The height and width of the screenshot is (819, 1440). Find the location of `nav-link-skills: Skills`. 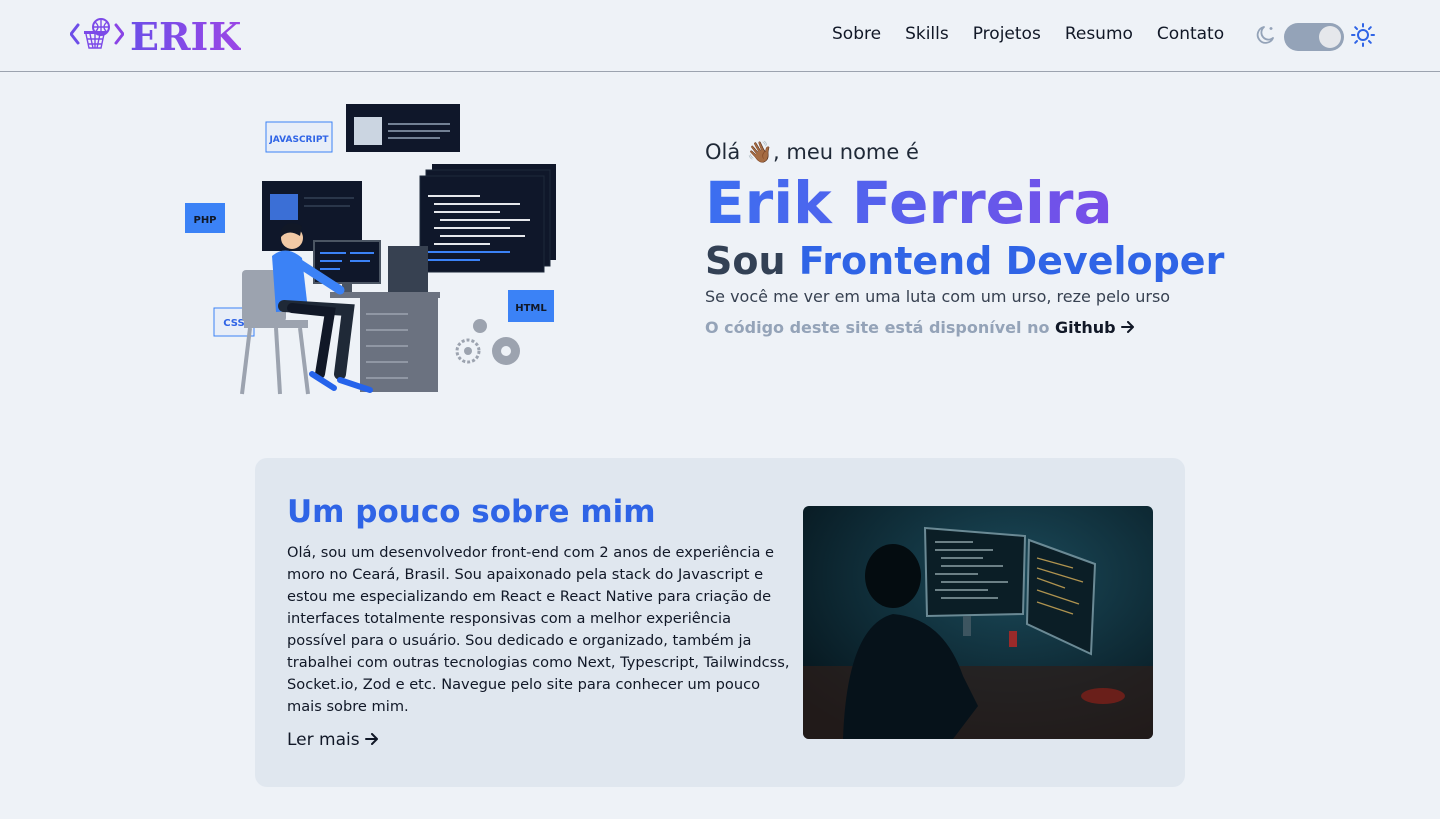

nav-link-skills: Skills is located at coordinates (927, 34).